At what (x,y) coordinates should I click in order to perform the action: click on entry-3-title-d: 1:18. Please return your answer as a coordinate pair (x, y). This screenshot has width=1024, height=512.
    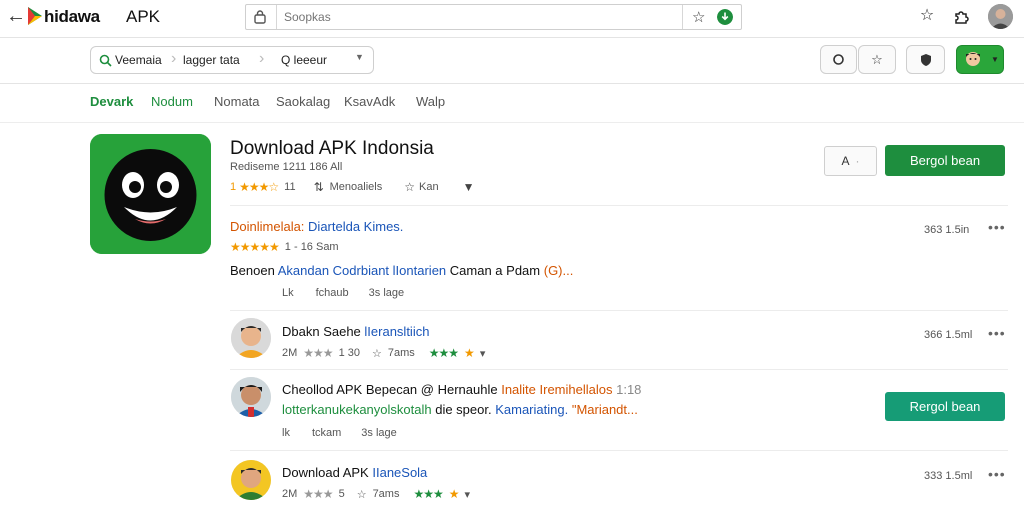
    Looking at the image, I should click on (629, 389).